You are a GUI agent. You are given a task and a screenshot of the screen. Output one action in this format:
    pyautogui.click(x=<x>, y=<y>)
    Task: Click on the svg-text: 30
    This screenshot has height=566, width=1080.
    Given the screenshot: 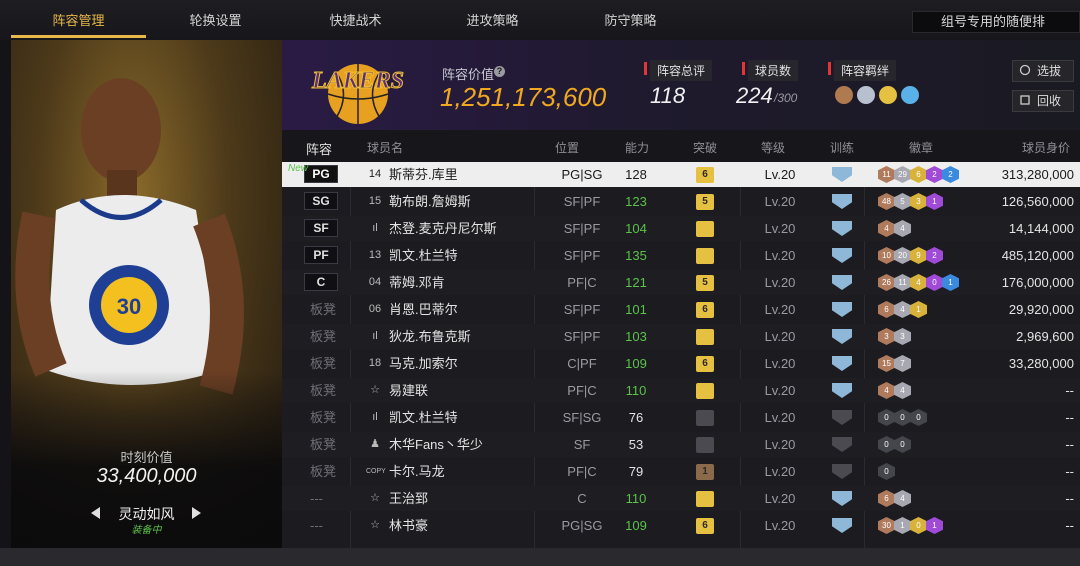 What is the action you would take?
    pyautogui.click(x=129, y=306)
    